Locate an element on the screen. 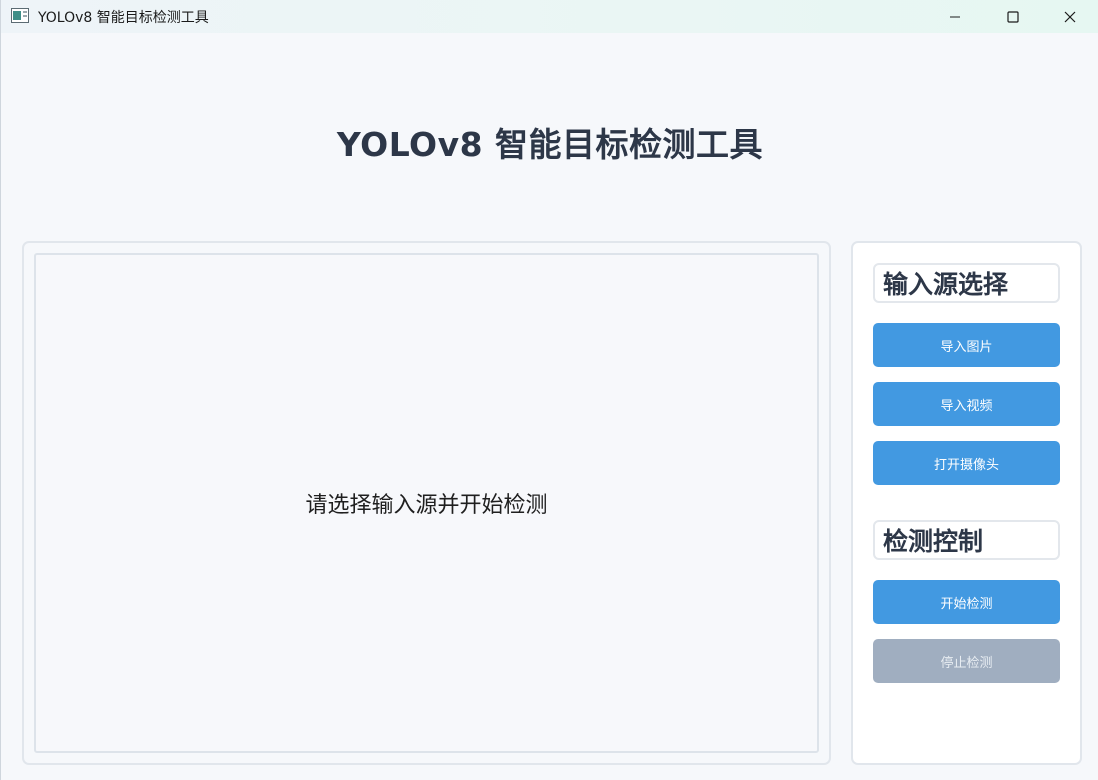 This screenshot has height=780, width=1098. minimize-button is located at coordinates (955, 16).